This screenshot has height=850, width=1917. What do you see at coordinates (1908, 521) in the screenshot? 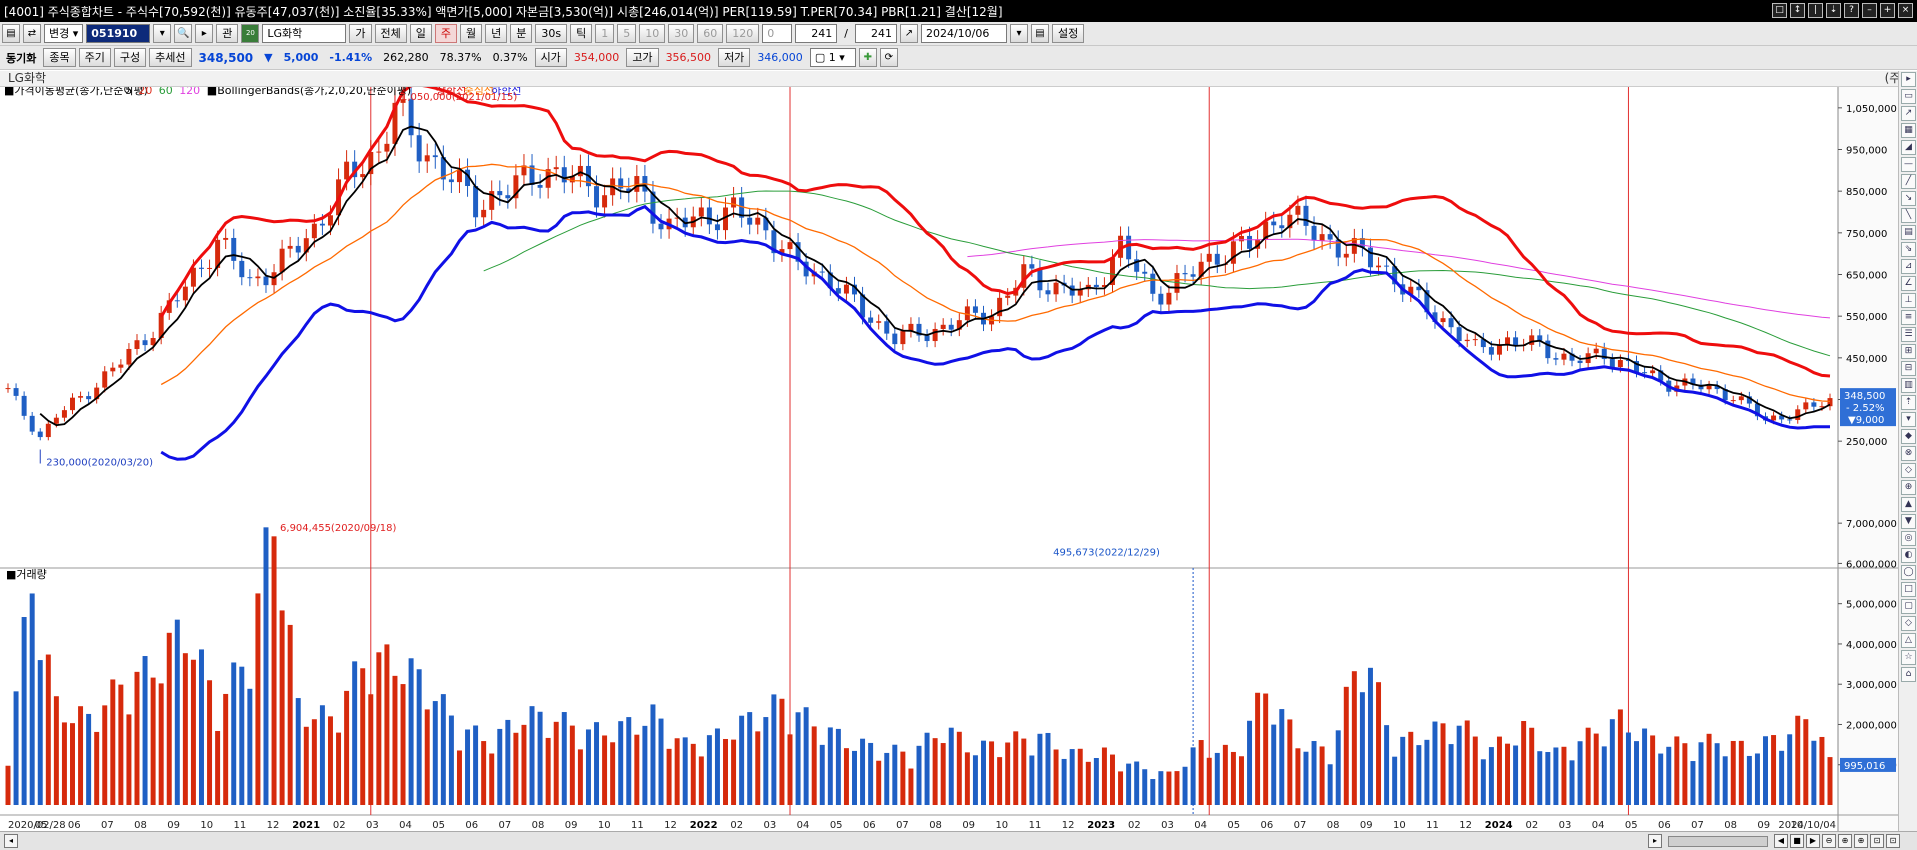
I see `draw-tool-icon: ▼` at bounding box center [1908, 521].